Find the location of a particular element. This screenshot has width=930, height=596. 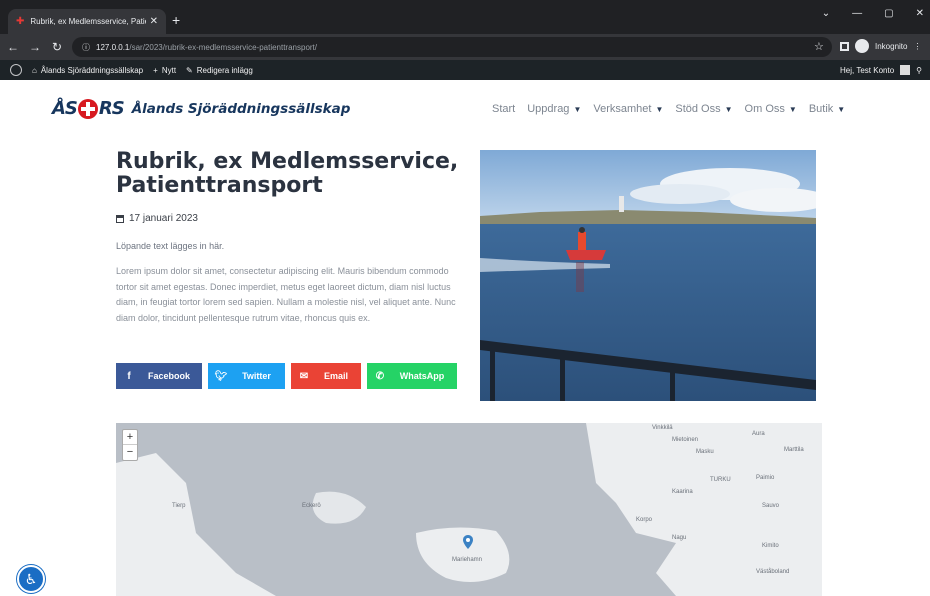

share-label: Facebook is located at coordinates (168, 376).